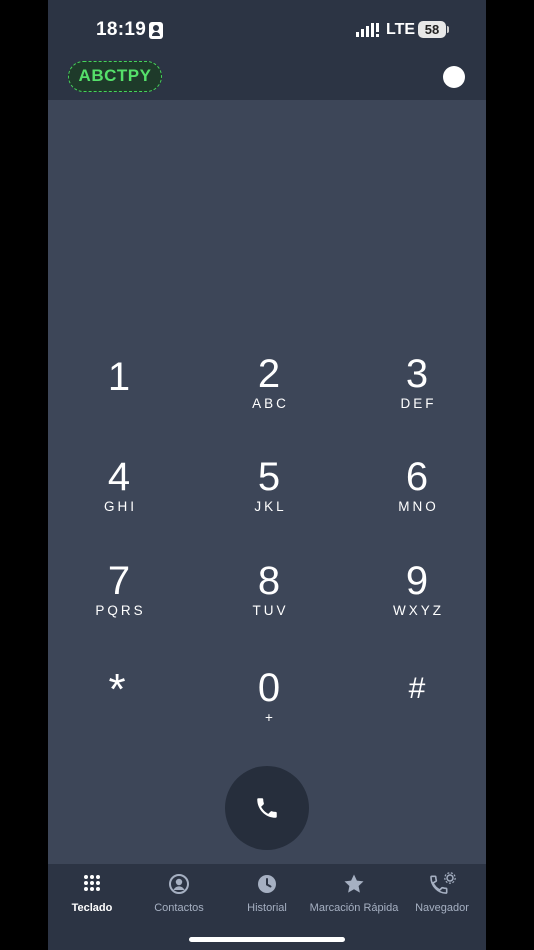 This screenshot has width=534, height=950. I want to click on phone-icon, so click(267, 808).